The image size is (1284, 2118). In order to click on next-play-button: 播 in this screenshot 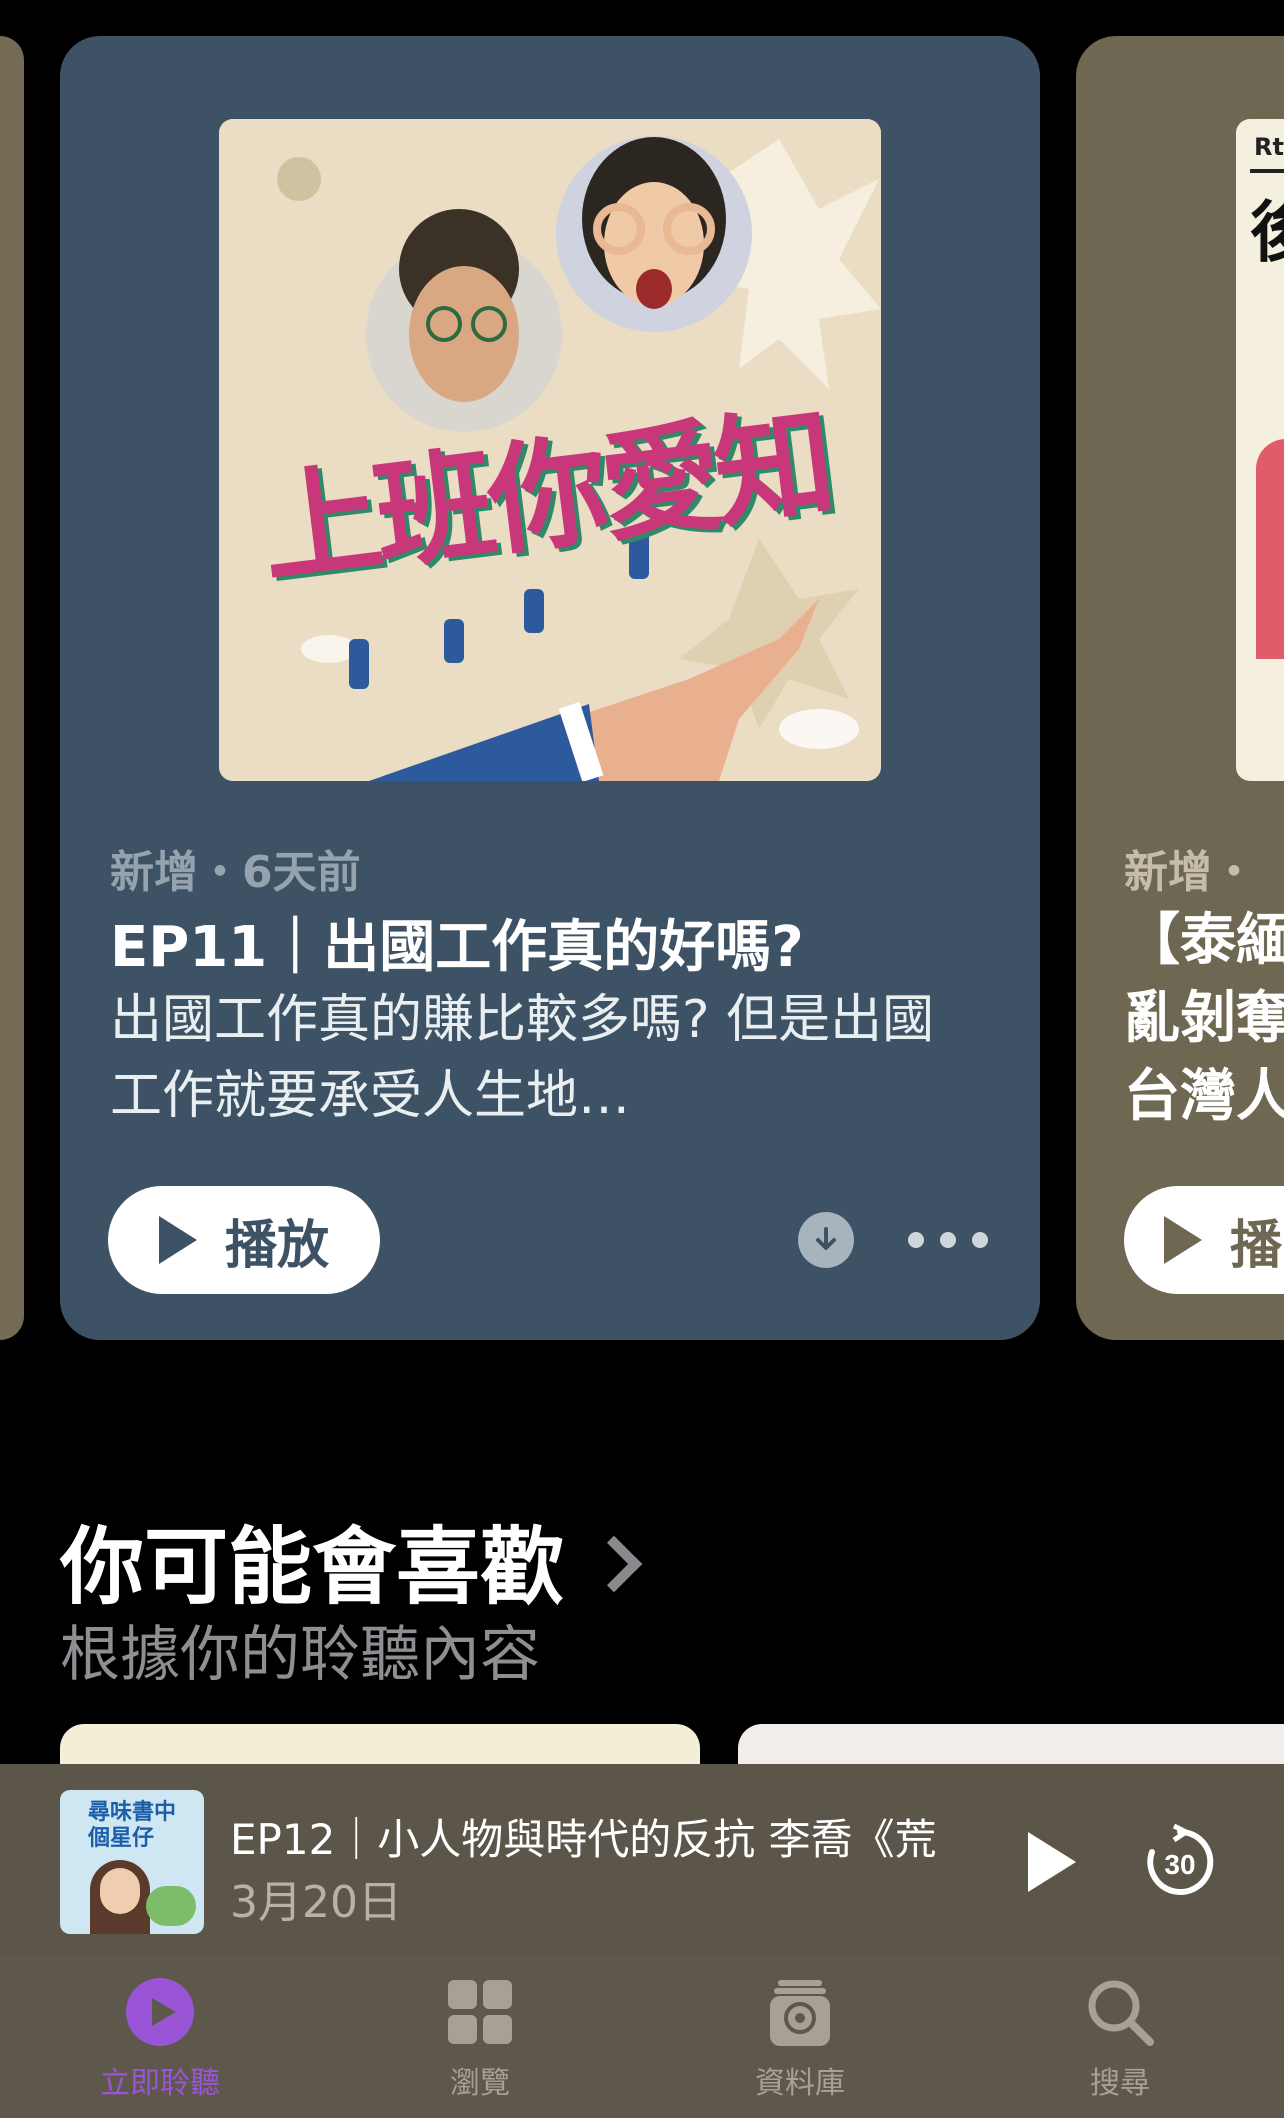, I will do `click(1204, 1240)`.